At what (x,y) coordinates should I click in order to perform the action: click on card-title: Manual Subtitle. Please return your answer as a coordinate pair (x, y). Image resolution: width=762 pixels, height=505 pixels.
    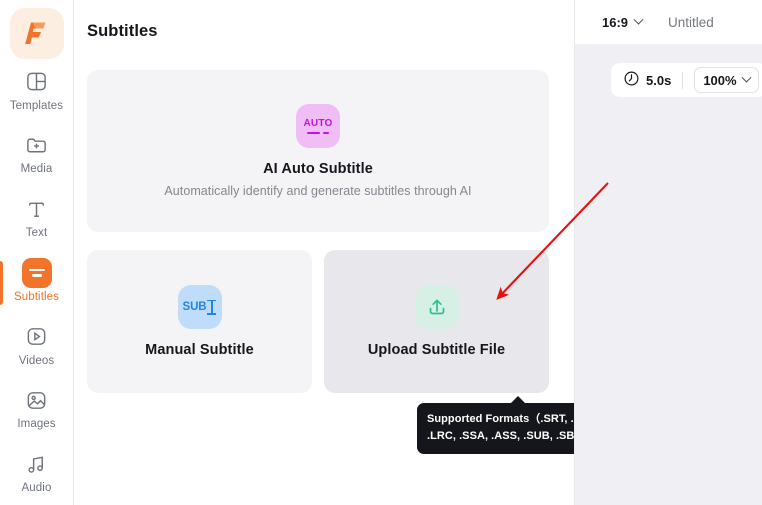
    Looking at the image, I should click on (199, 350).